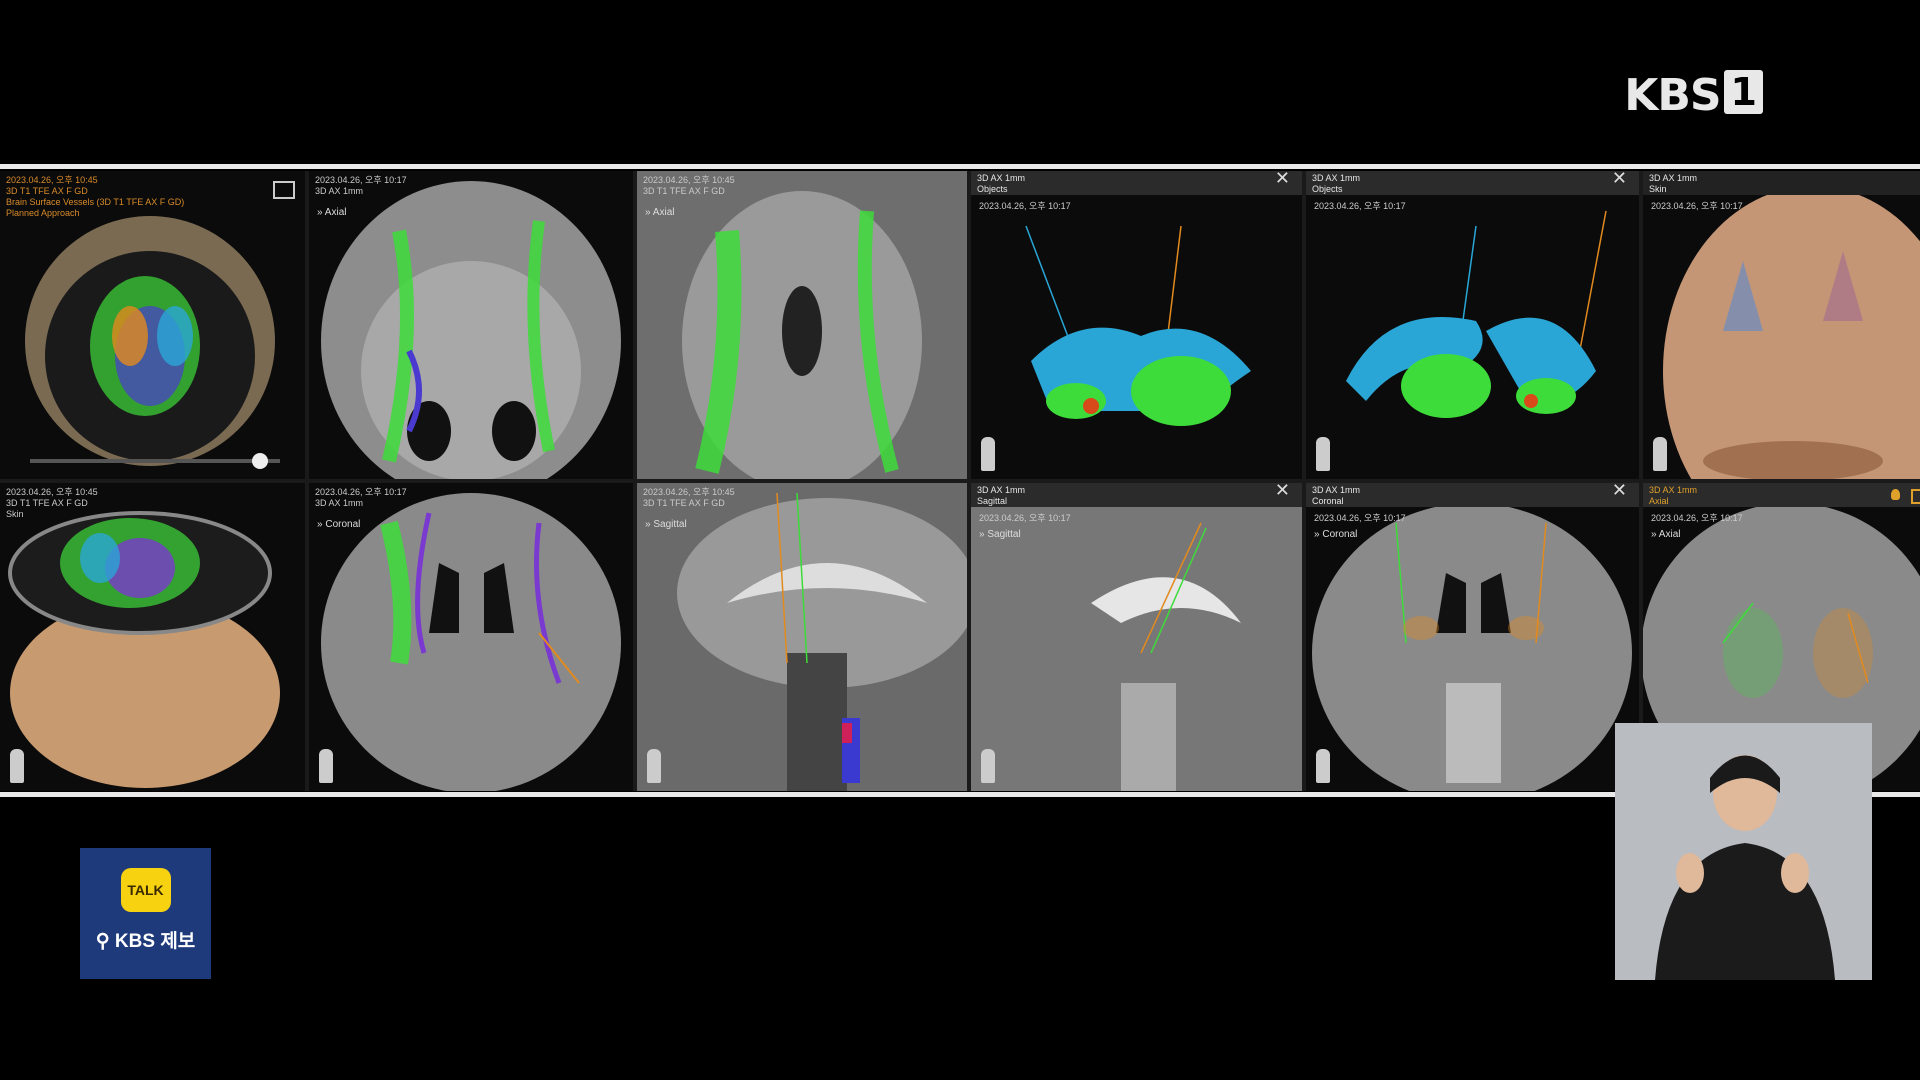 The height and width of the screenshot is (1080, 1920). Describe the element at coordinates (1791, 332) in the screenshot. I see `skin-3d-render` at that location.